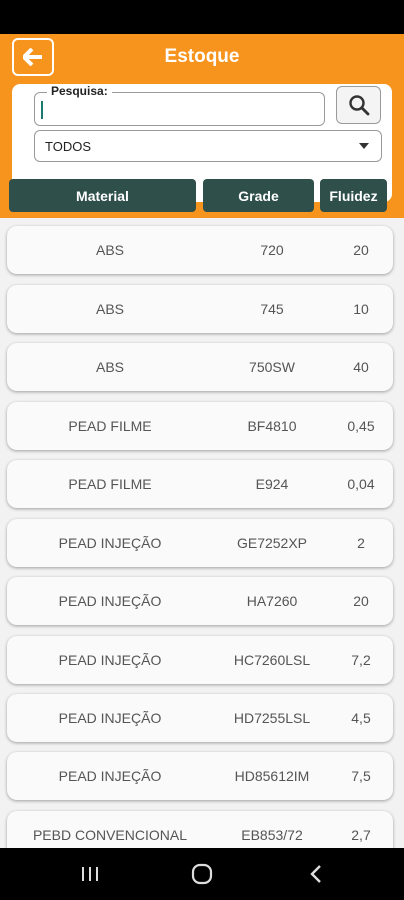  Describe the element at coordinates (200, 250) in the screenshot. I see `list-item: ABS 720 20` at that location.